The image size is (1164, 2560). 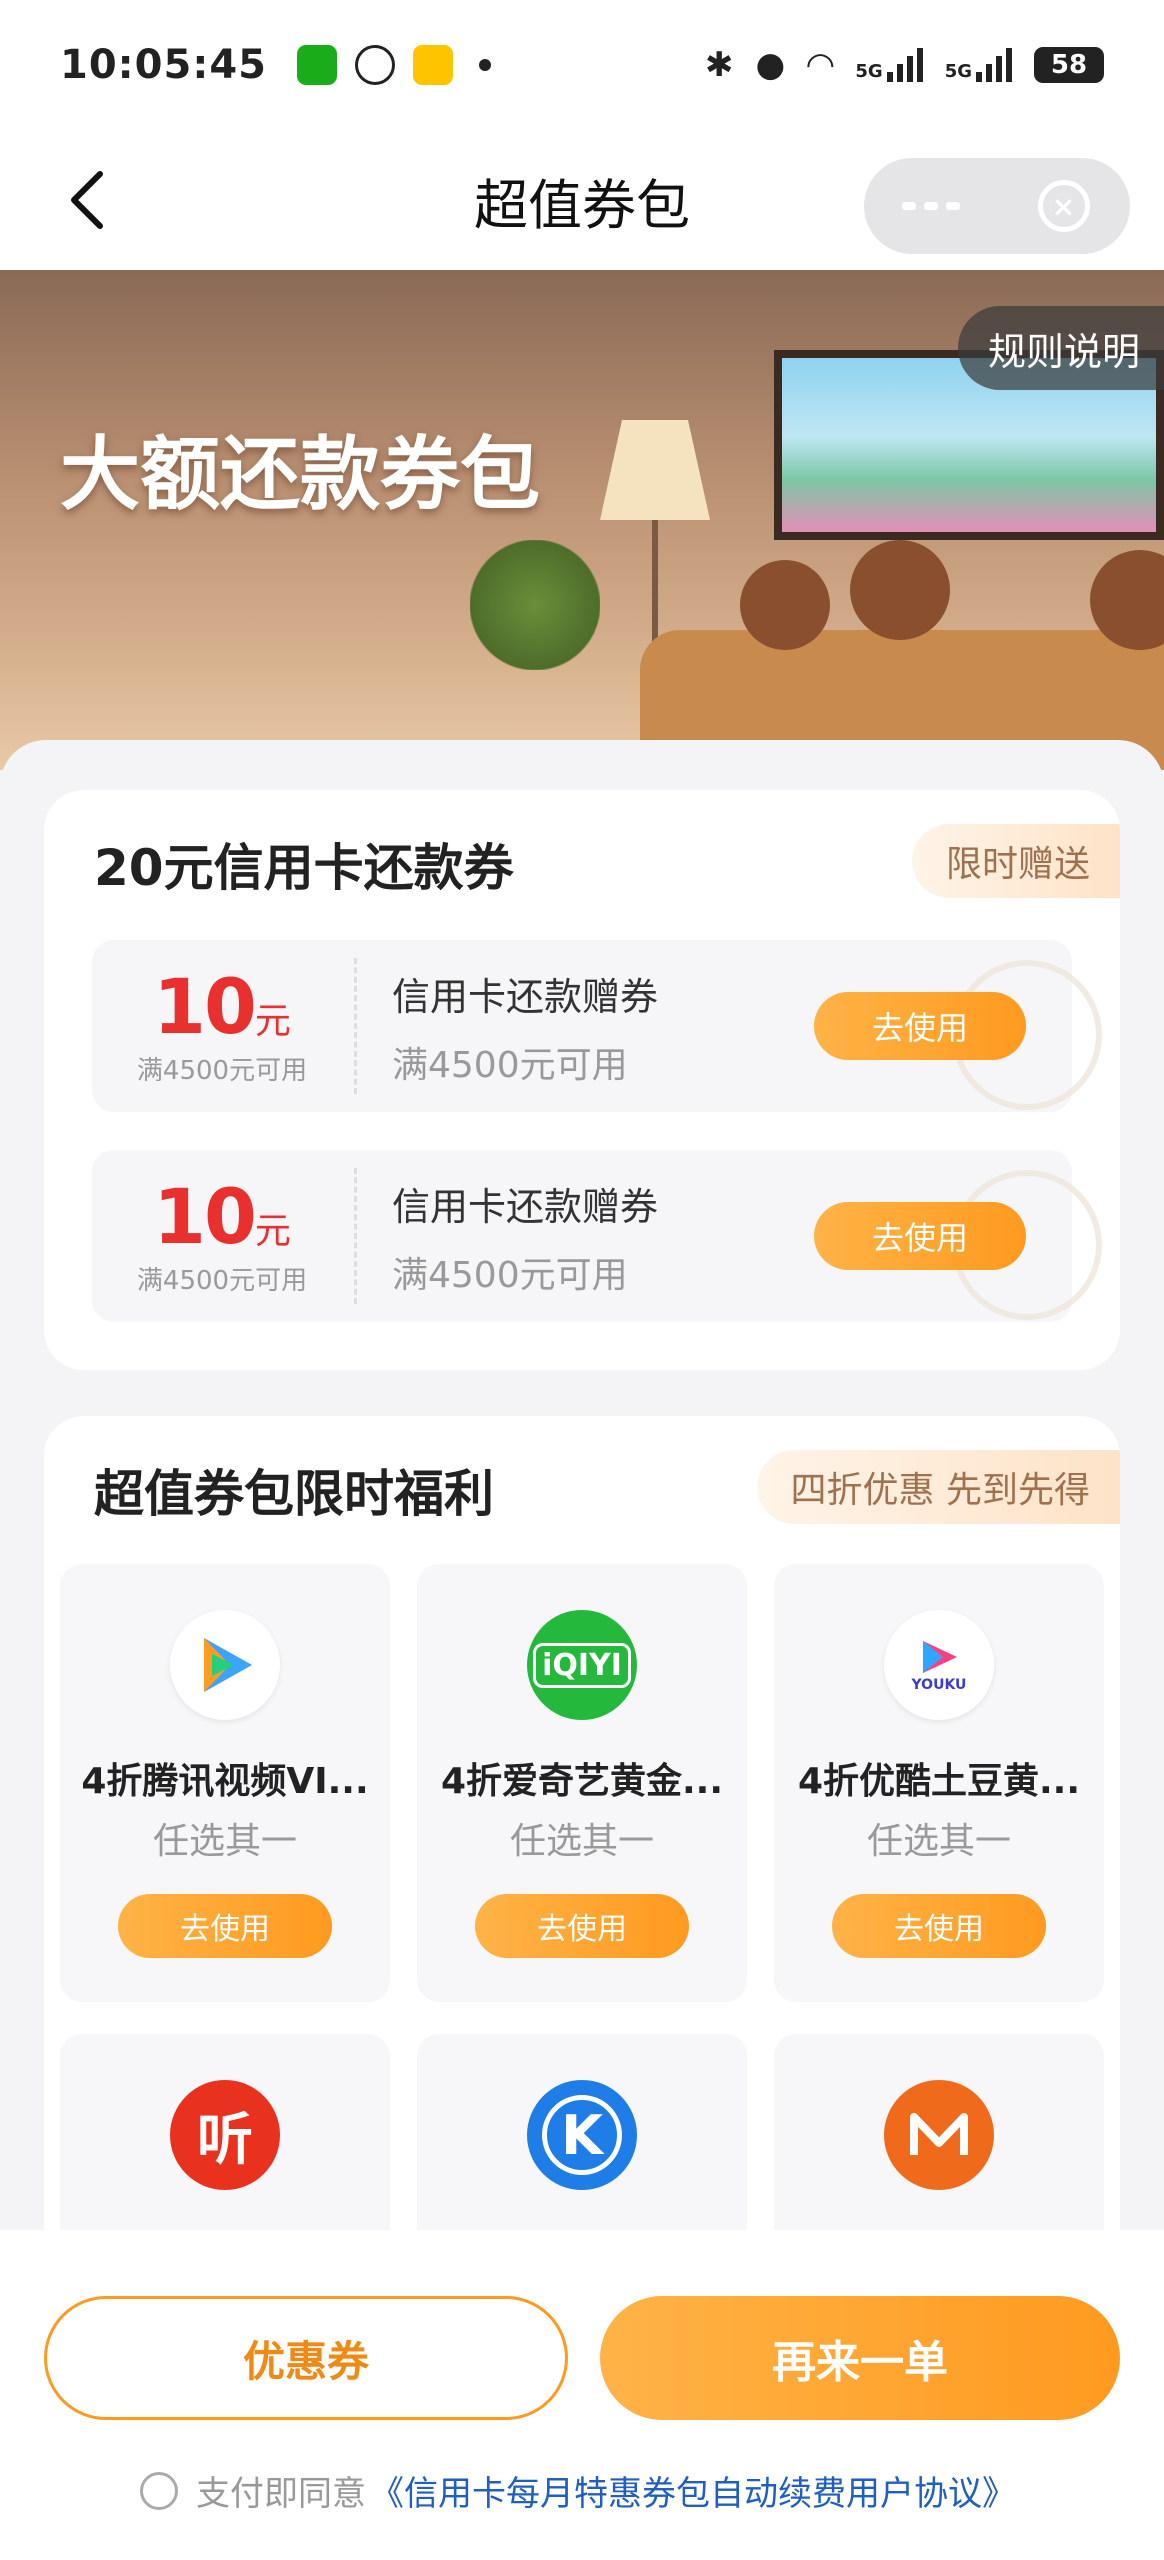 What do you see at coordinates (978, 65) in the screenshot?
I see `signal-icon-2: 5G` at bounding box center [978, 65].